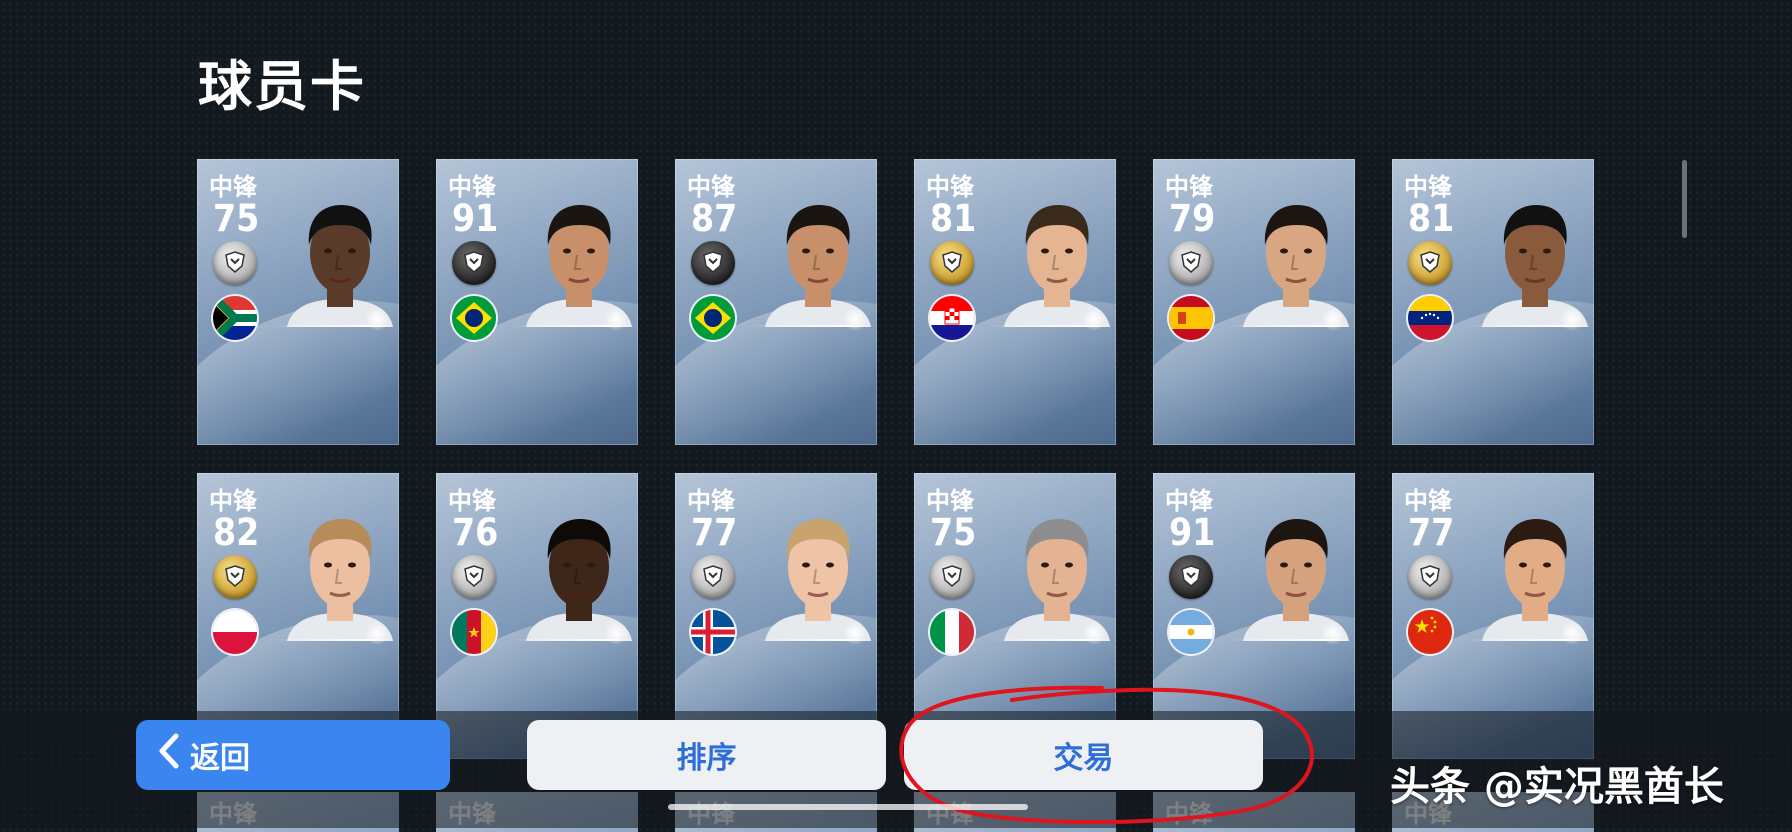  What do you see at coordinates (236, 532) in the screenshot?
I see `player-rating: 82` at bounding box center [236, 532].